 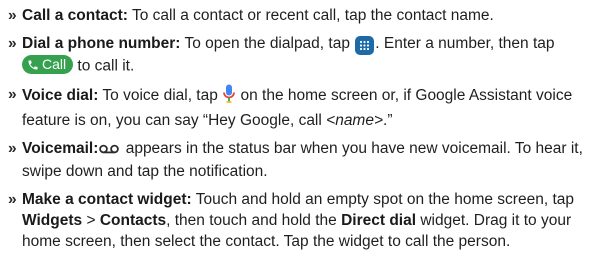 I want to click on item-title: Voice dial:, so click(x=60, y=95).